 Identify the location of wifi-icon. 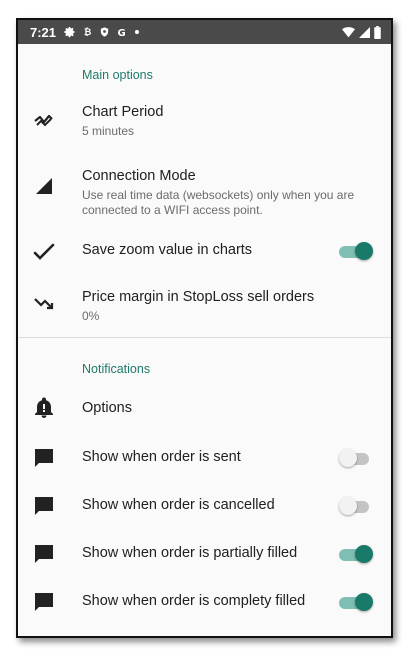
(348, 32).